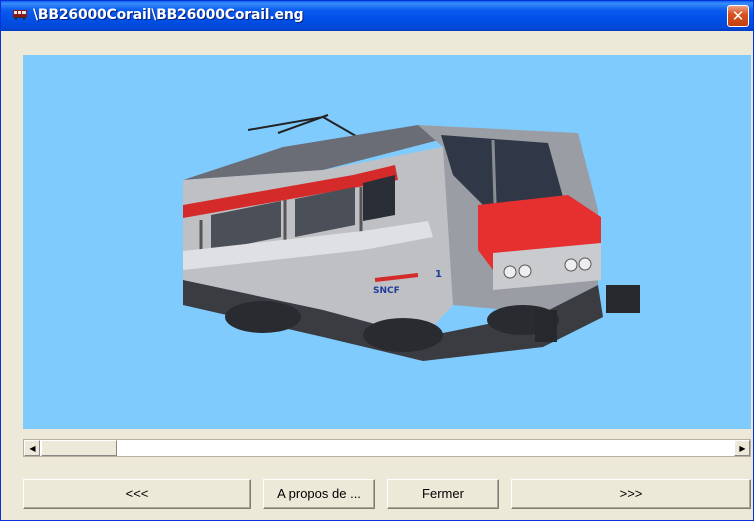 The width and height of the screenshot is (754, 521). What do you see at coordinates (631, 494) in the screenshot?
I see `next-button: >>>` at bounding box center [631, 494].